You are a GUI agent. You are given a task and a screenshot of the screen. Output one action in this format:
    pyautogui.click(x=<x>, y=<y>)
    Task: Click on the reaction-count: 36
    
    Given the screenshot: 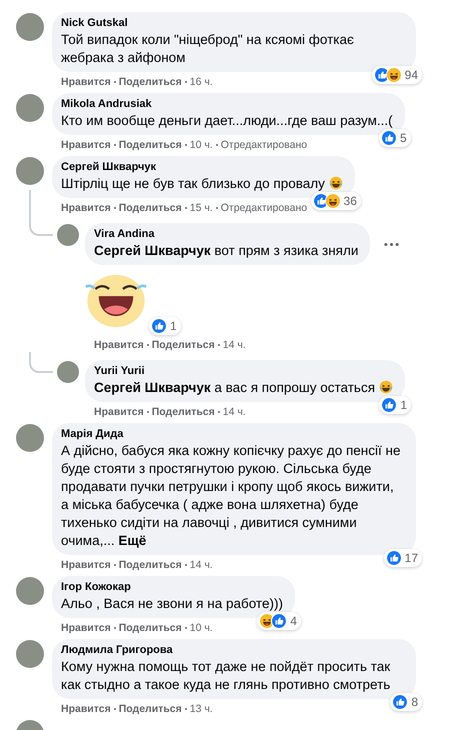 What is the action you would take?
    pyautogui.click(x=335, y=201)
    